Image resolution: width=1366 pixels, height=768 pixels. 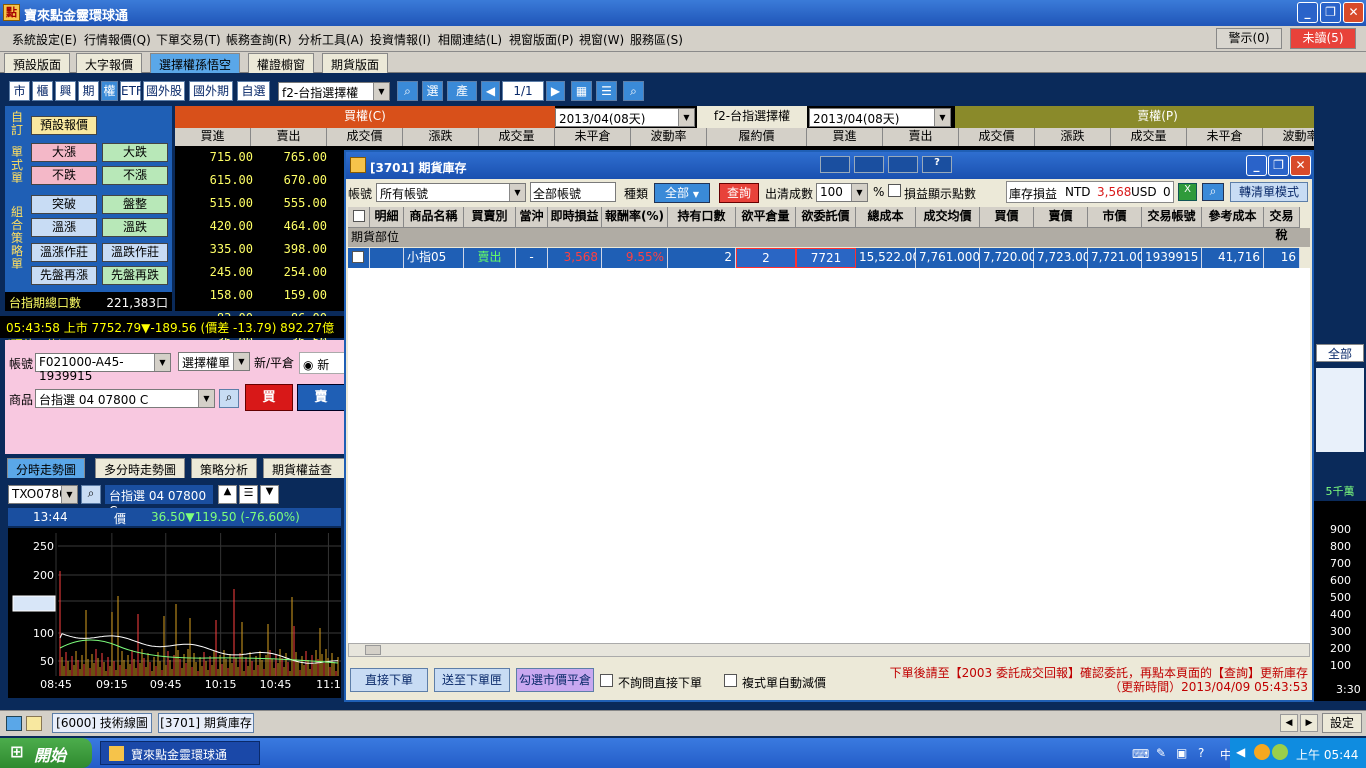 What do you see at coordinates (180, 753) in the screenshot?
I see `taskbar-app-item: 寶來點金靈環球通` at bounding box center [180, 753].